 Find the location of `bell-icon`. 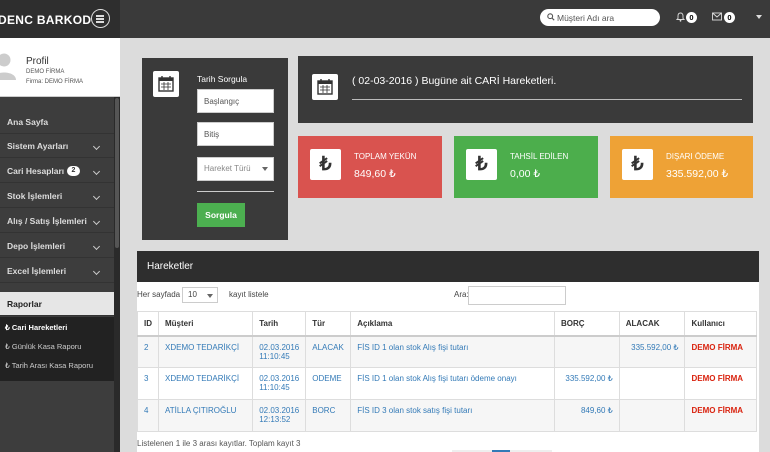

bell-icon is located at coordinates (680, 17).